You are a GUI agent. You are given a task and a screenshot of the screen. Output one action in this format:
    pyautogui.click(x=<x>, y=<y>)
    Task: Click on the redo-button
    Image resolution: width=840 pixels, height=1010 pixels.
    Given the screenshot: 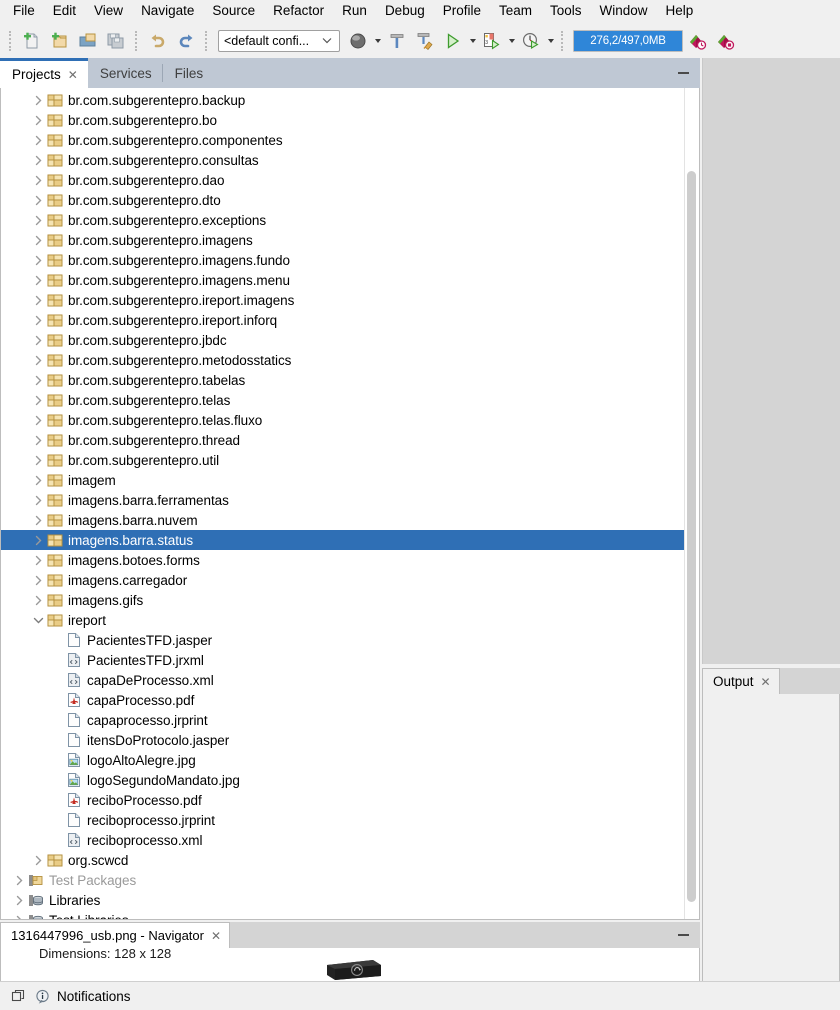 What is the action you would take?
    pyautogui.click(x=186, y=41)
    